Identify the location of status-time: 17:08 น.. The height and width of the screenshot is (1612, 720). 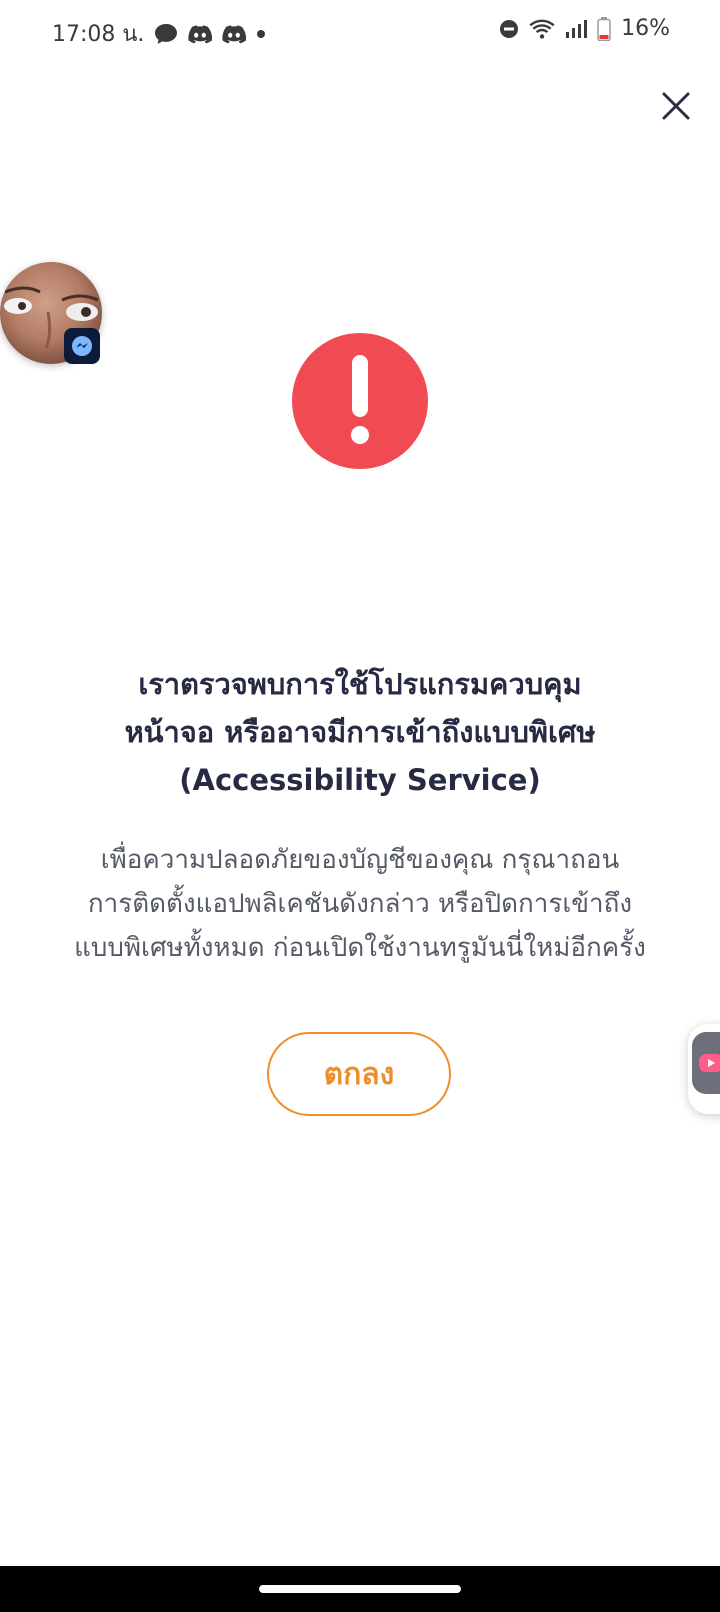
(98, 34).